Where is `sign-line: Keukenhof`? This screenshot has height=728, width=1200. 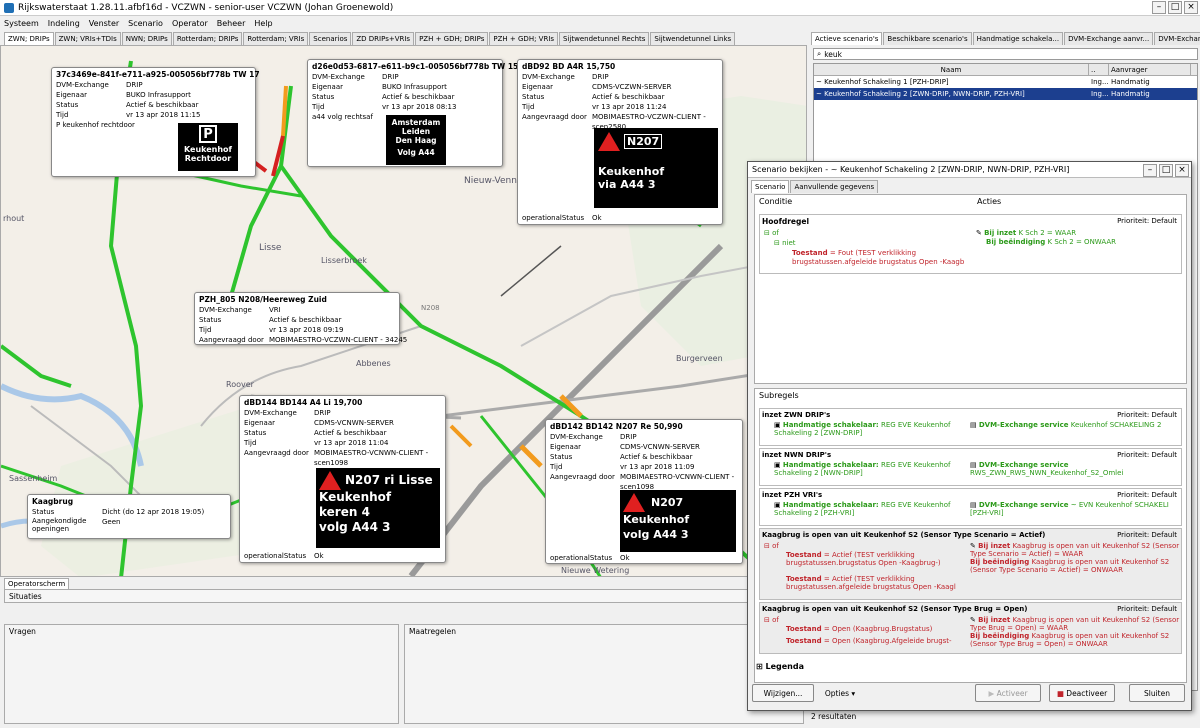
sign-line: Keukenhof is located at coordinates (631, 171).